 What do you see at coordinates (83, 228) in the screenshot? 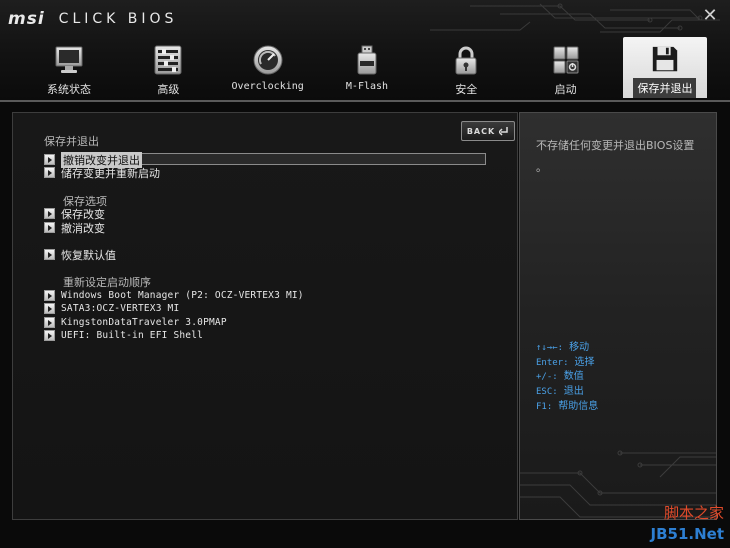
I see `menu-item-label: 撤消改变` at bounding box center [83, 228].